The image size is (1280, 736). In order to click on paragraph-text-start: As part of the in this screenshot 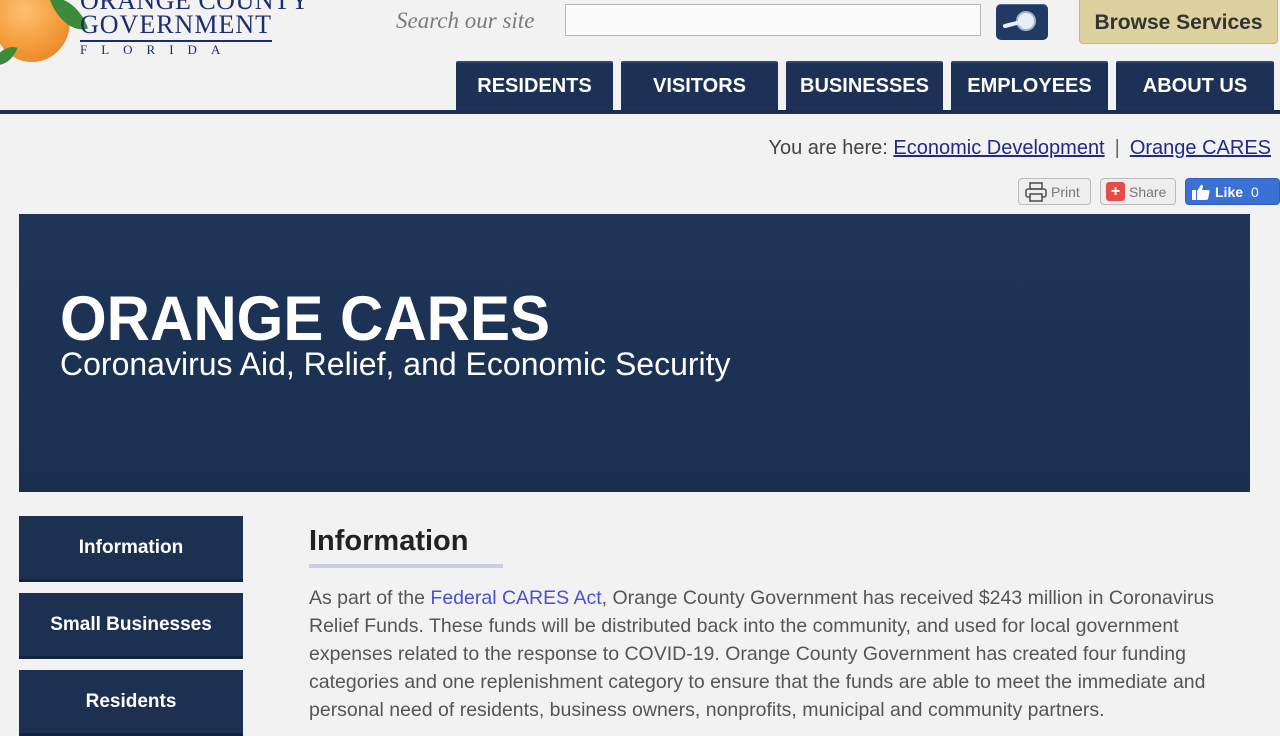, I will do `click(370, 598)`.